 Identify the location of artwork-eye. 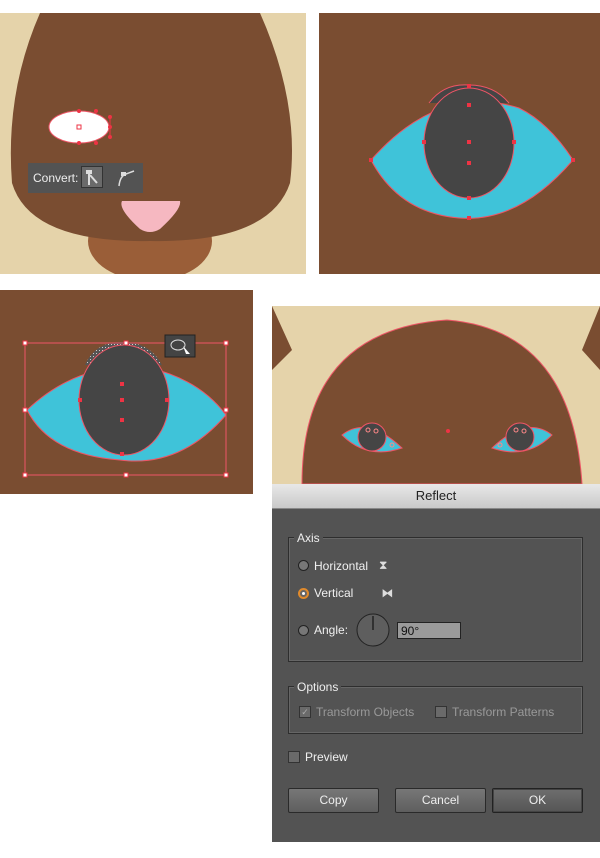
(459, 143).